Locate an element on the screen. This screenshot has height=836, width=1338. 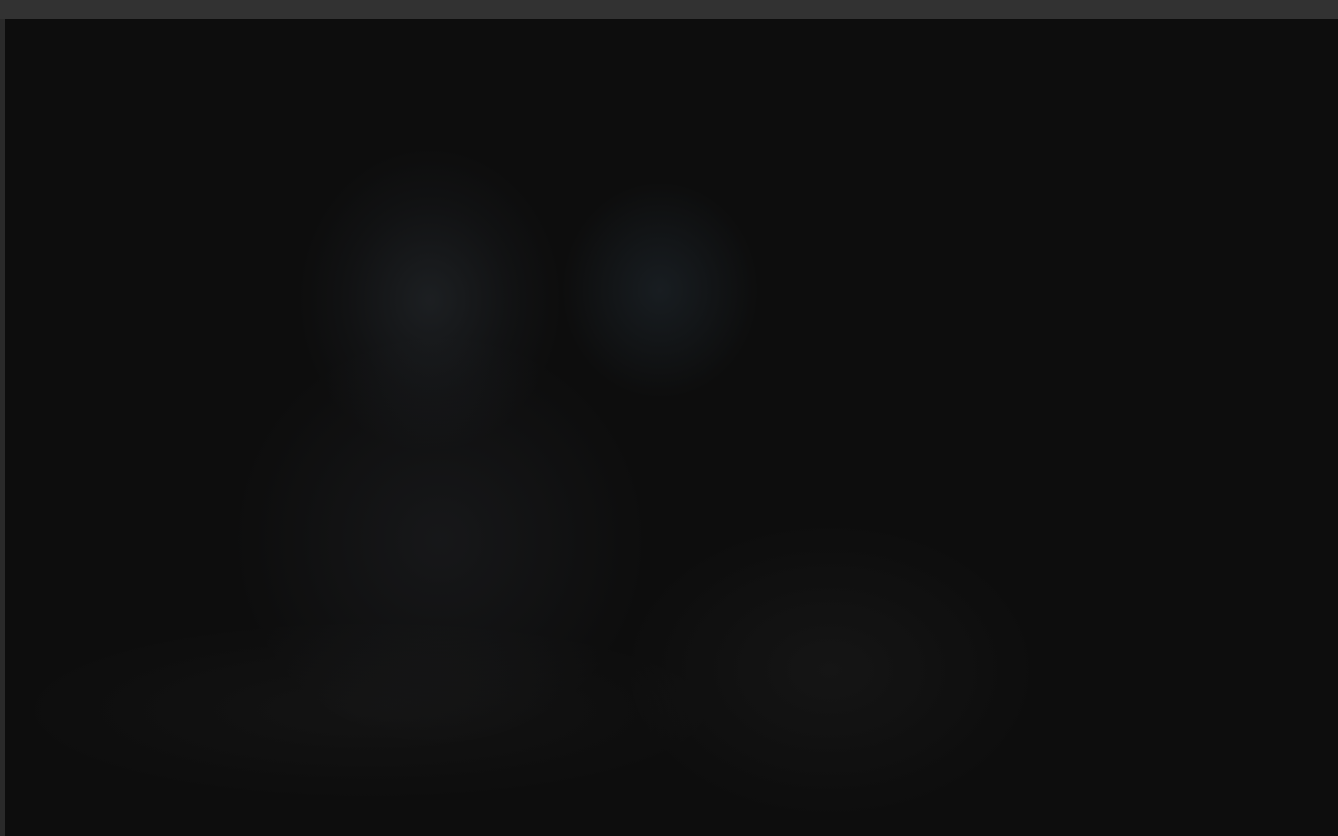
carrier-line is located at coordinates (678, 310).